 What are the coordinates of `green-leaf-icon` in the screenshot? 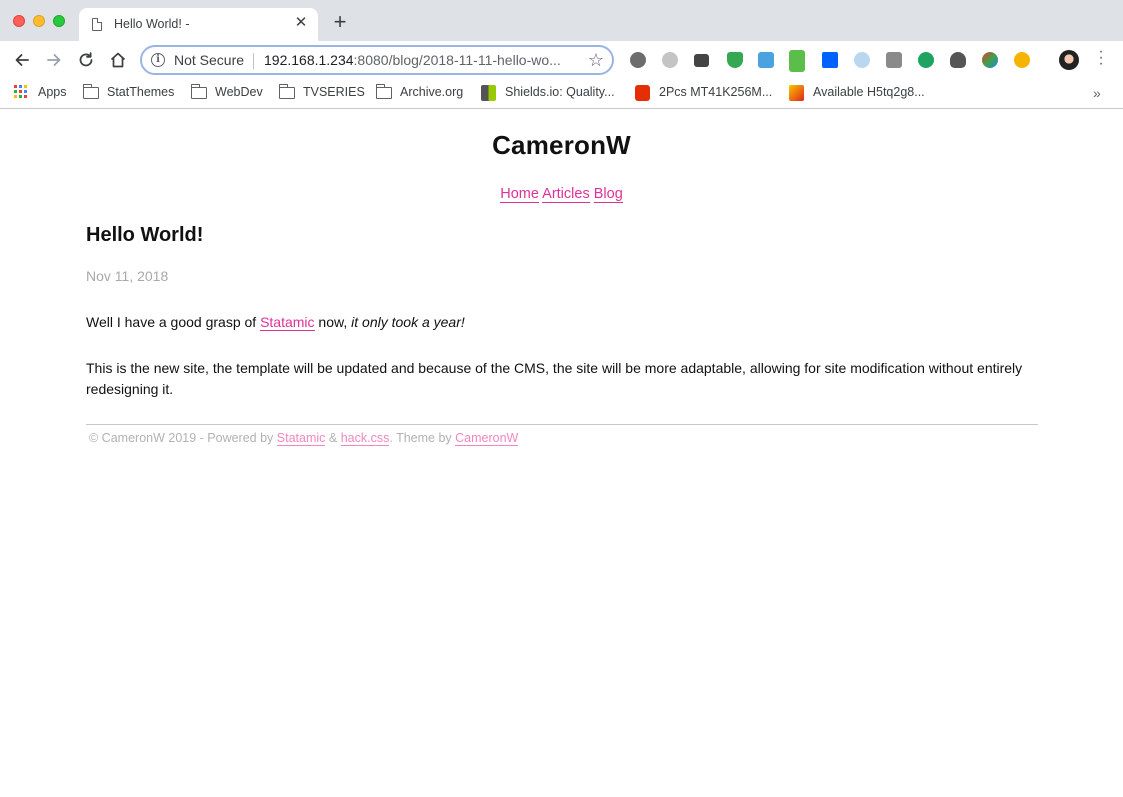 It's located at (926, 60).